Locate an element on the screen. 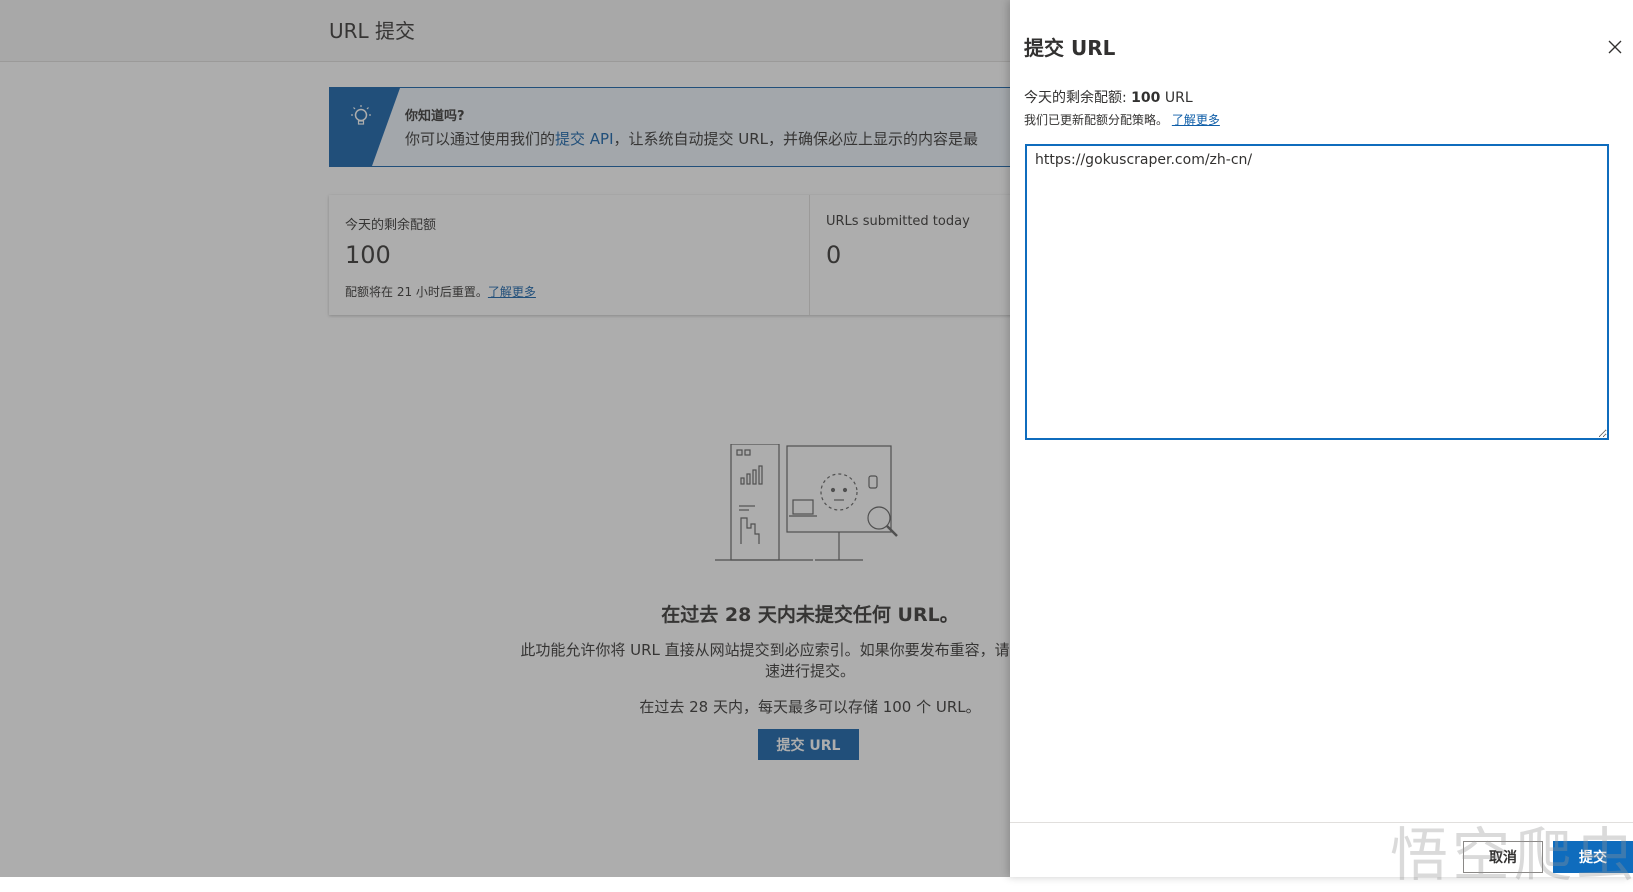 This screenshot has width=1633, height=892. panel-title: 提交 URL is located at coordinates (1070, 48).